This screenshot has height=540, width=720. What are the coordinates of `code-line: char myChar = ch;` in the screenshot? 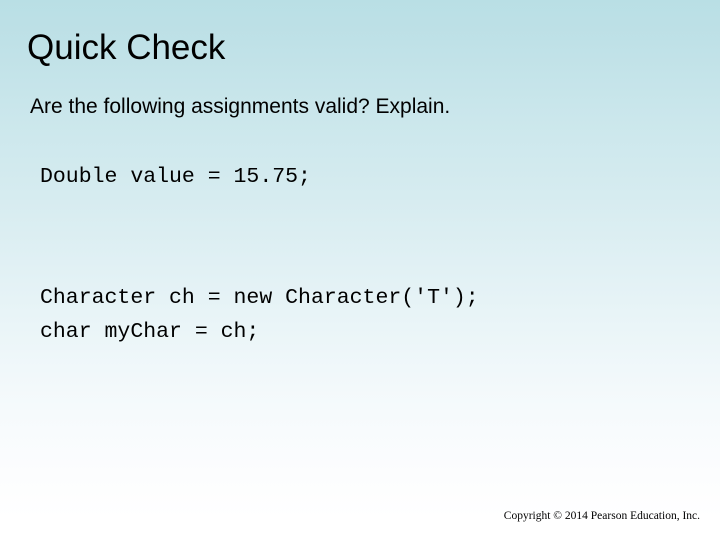 It's located at (150, 332).